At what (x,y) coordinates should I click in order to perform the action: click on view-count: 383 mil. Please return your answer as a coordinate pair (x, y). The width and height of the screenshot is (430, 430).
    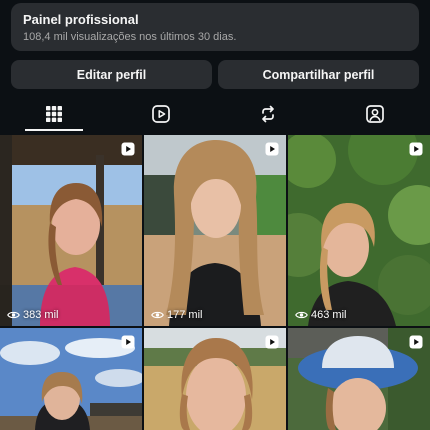
    Looking at the image, I should click on (32, 315).